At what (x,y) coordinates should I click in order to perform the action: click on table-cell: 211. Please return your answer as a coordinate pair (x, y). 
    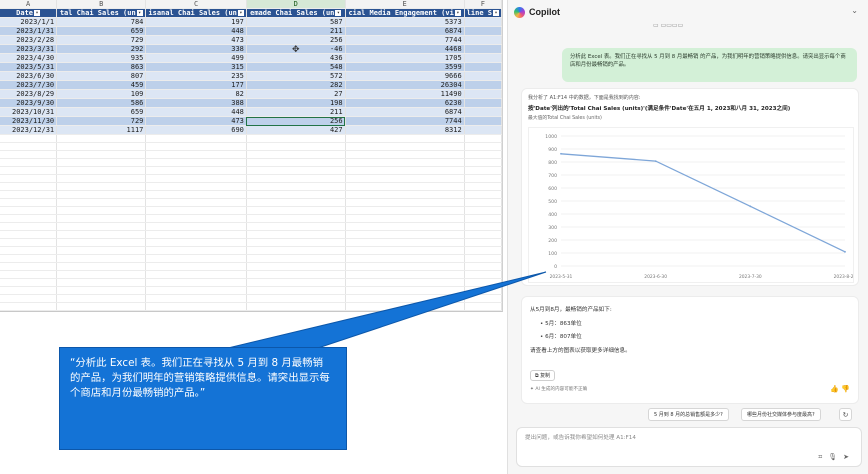
    Looking at the image, I should click on (296, 112).